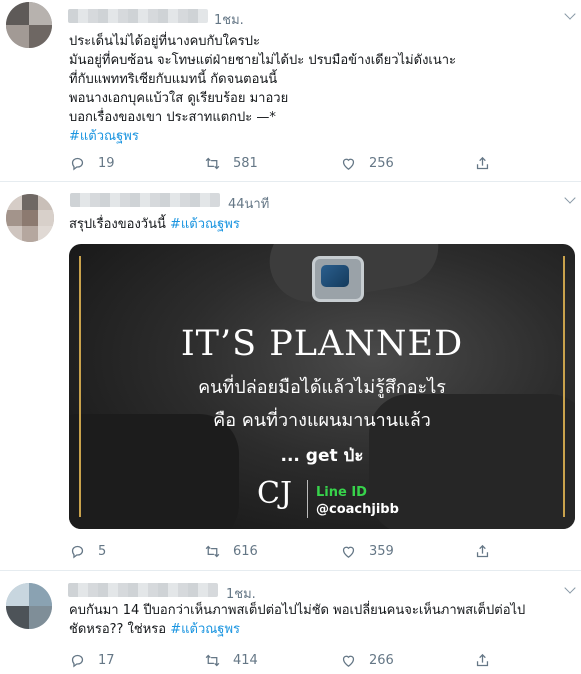 The width and height of the screenshot is (581, 674). What do you see at coordinates (367, 163) in the screenshot?
I see `like-button: 256` at bounding box center [367, 163].